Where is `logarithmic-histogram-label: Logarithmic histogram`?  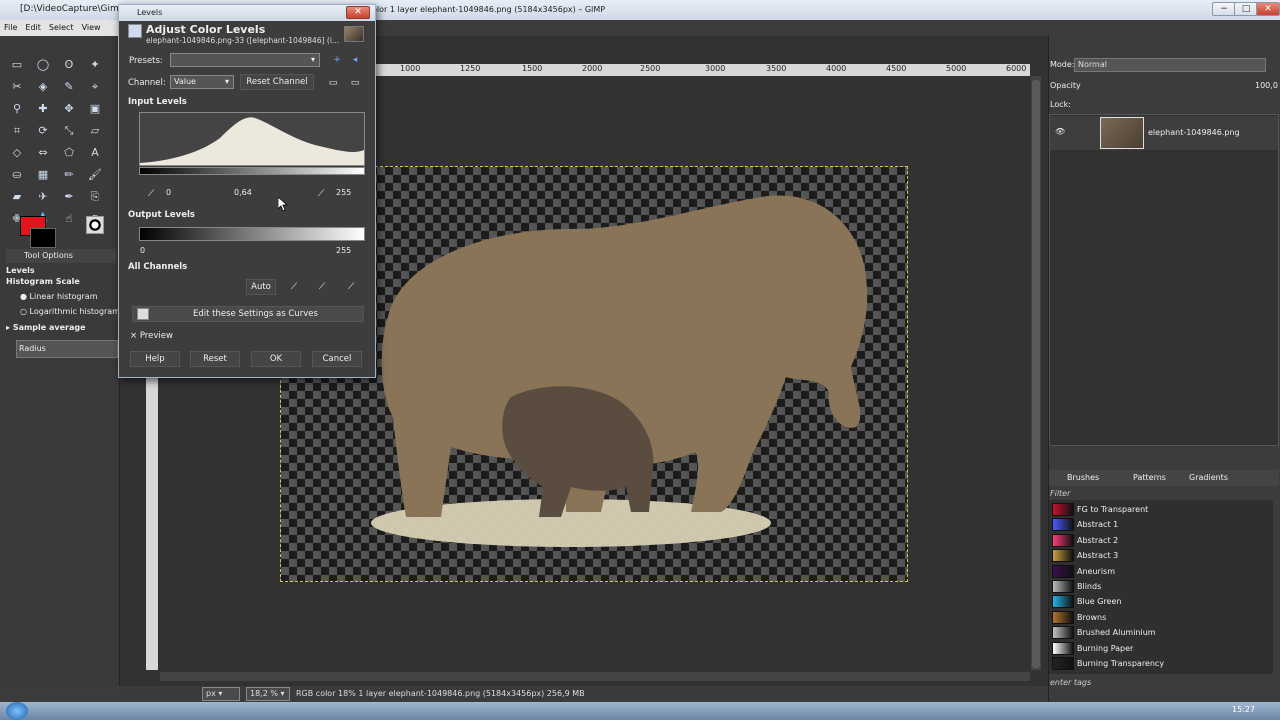 logarithmic-histogram-label: Logarithmic histogram is located at coordinates (74, 311).